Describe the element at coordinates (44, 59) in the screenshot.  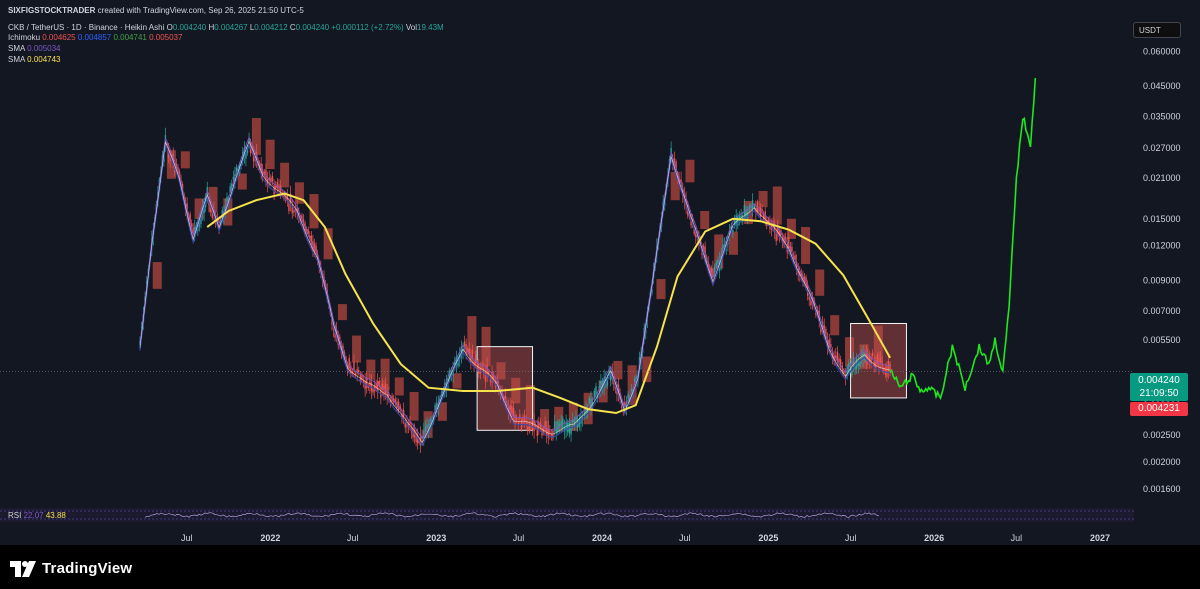
I see `sma-2-value: 0.004743` at that location.